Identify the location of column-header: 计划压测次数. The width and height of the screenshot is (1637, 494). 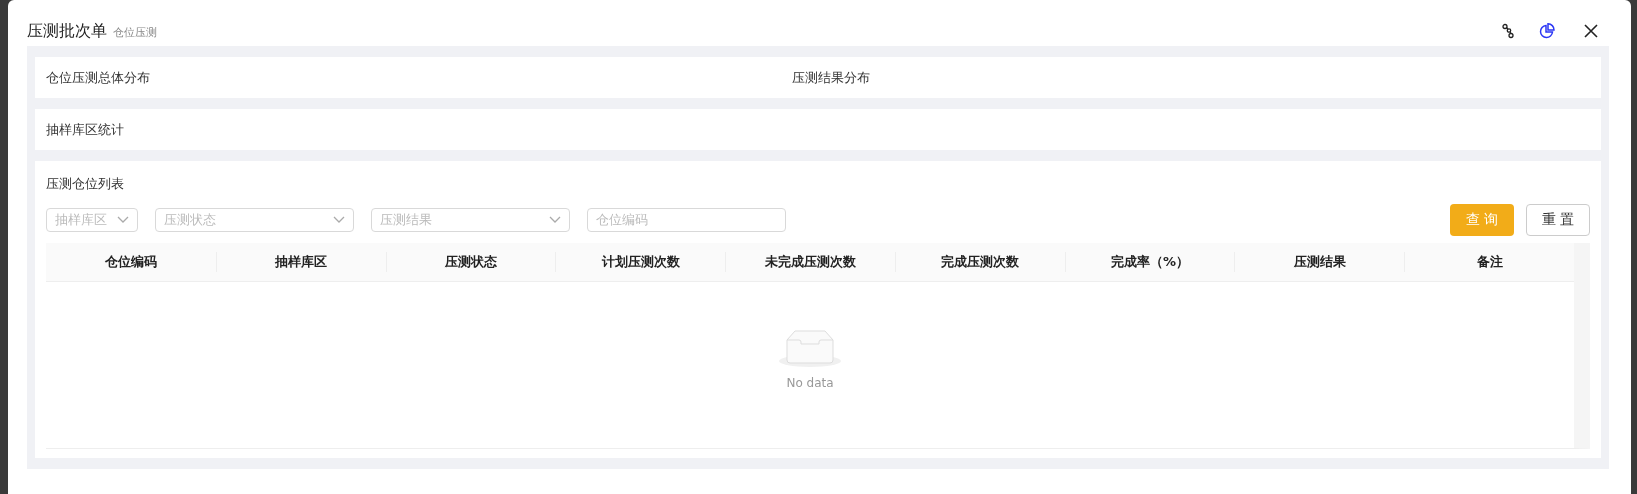
(640, 262).